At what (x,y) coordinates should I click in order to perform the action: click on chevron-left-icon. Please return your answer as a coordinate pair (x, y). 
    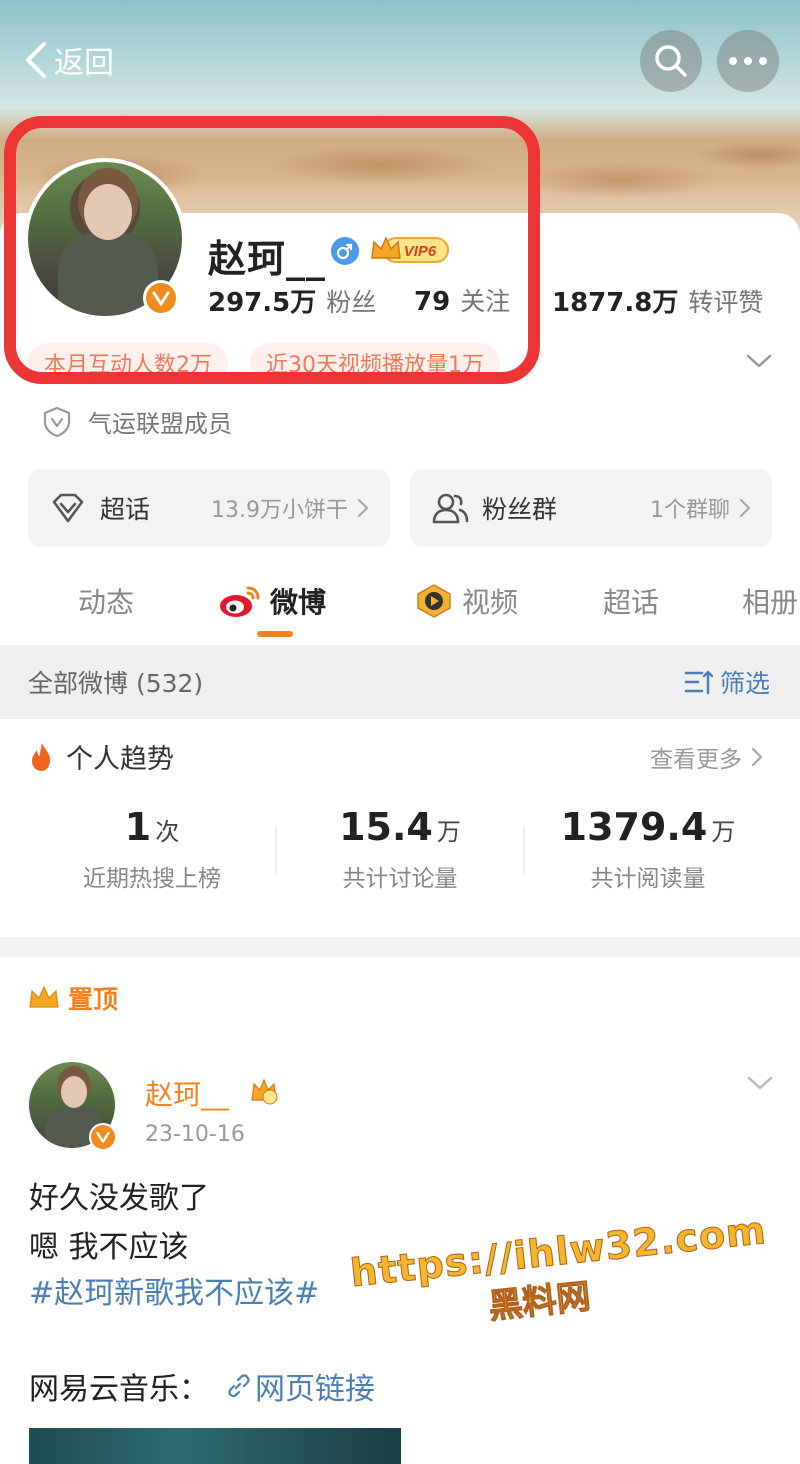
    Looking at the image, I should click on (36, 60).